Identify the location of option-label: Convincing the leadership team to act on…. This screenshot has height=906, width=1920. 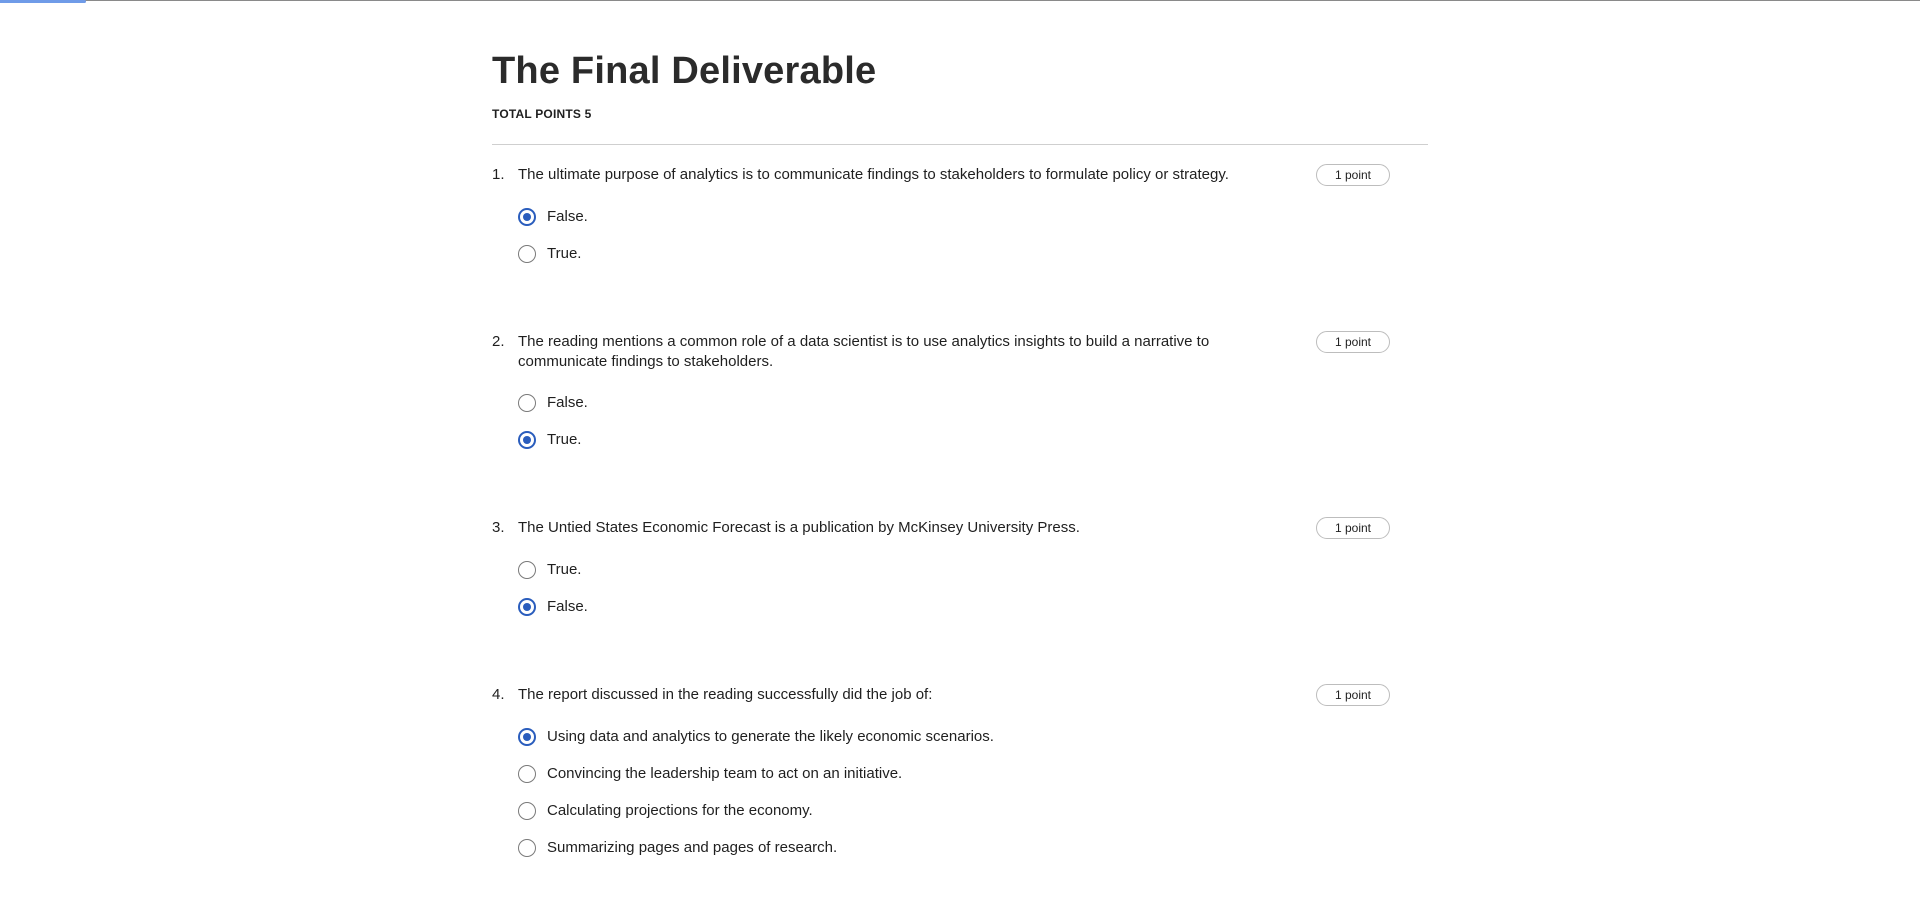
(725, 773).